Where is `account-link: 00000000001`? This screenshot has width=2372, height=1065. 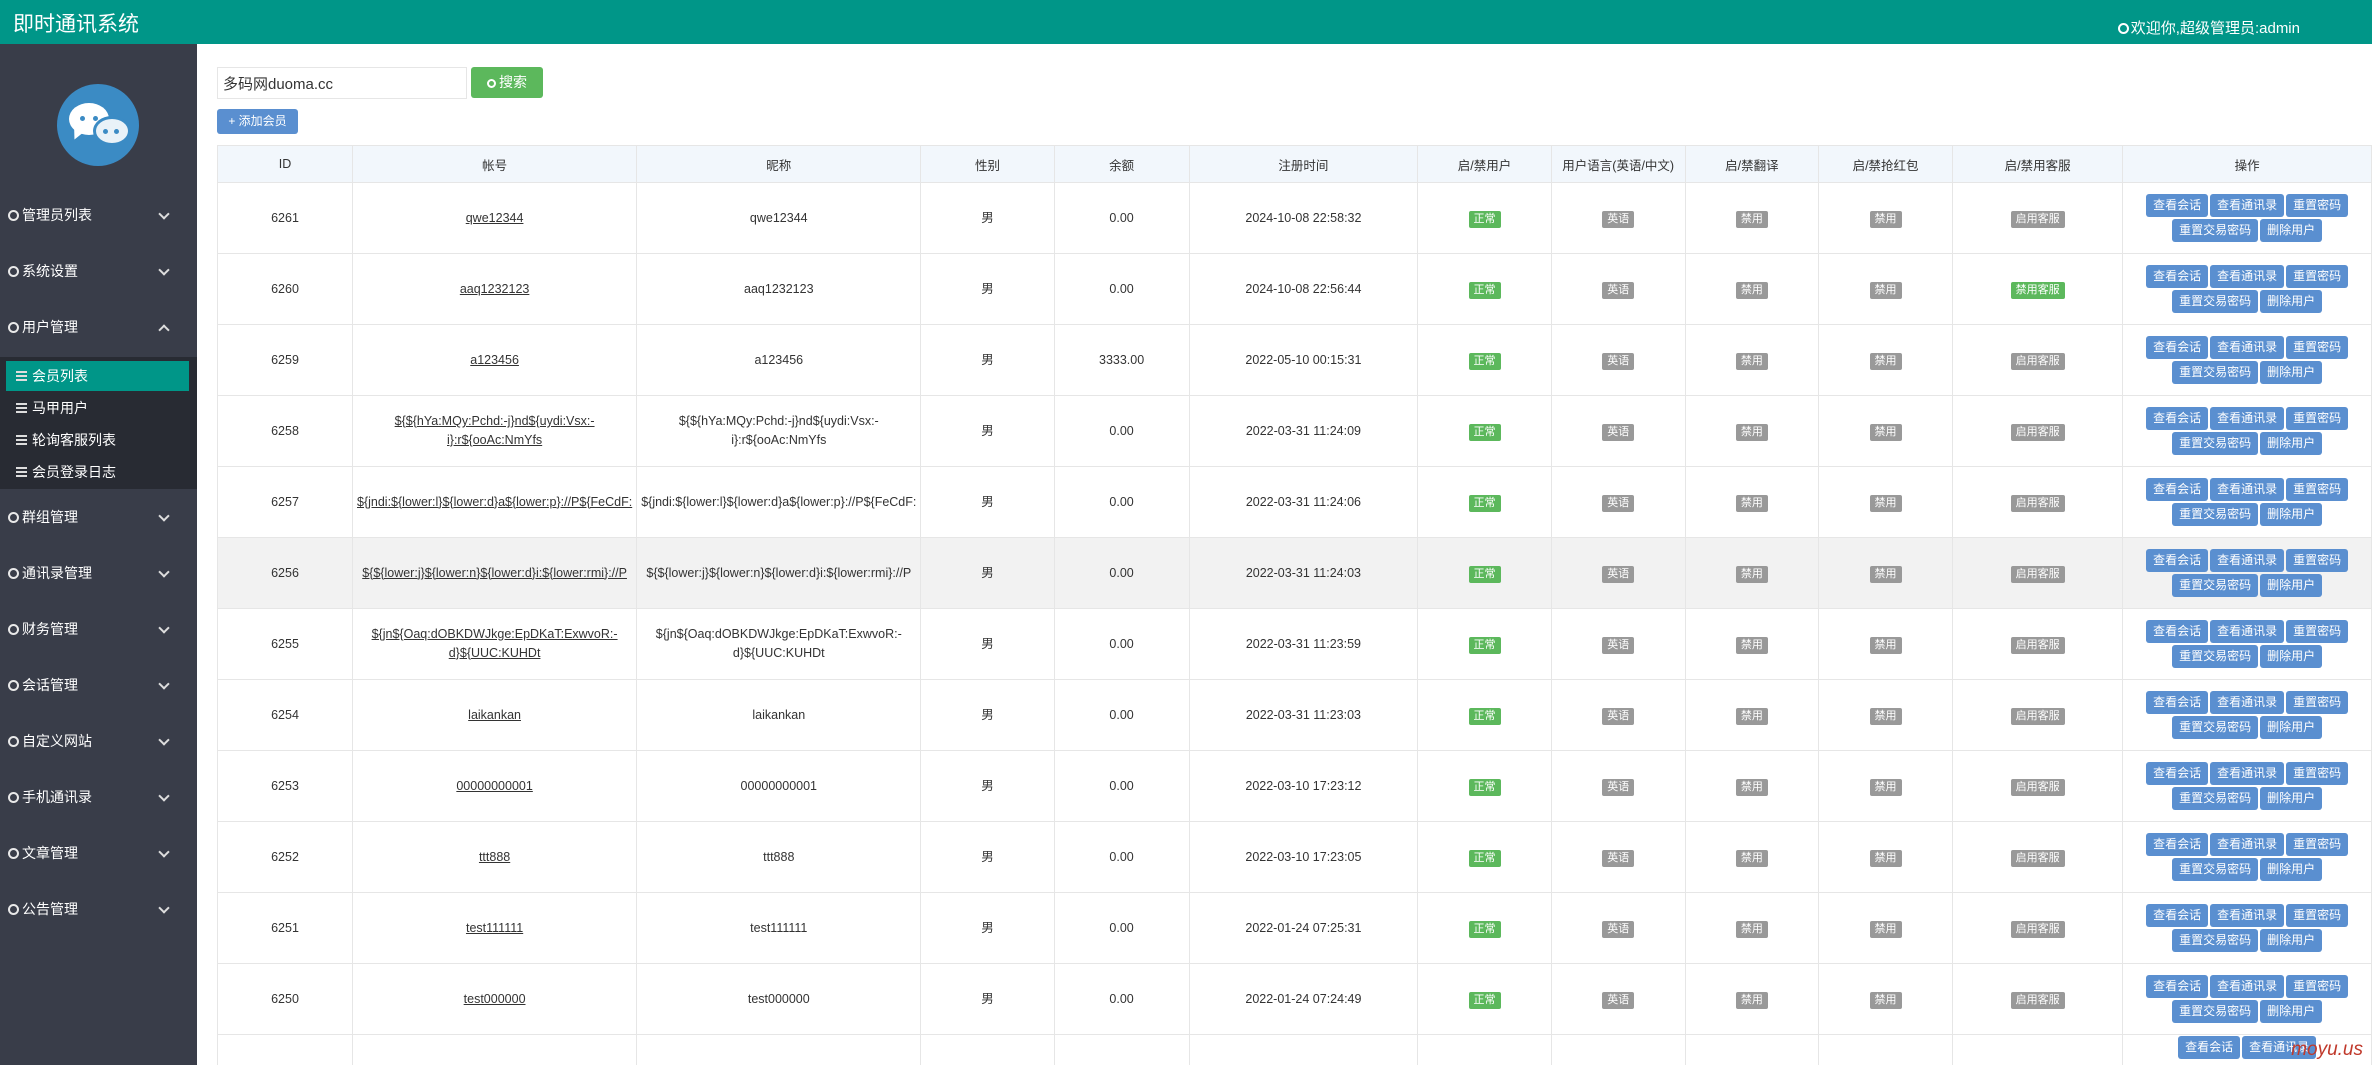
account-link: 00000000001 is located at coordinates (494, 786).